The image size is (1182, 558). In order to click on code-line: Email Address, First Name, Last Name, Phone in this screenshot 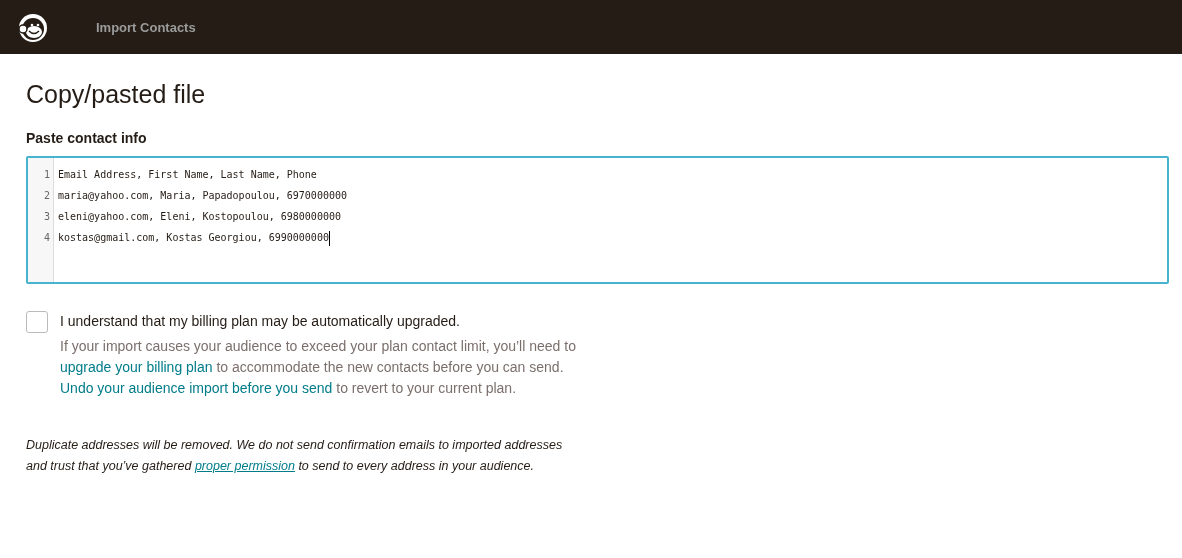, I will do `click(187, 174)`.